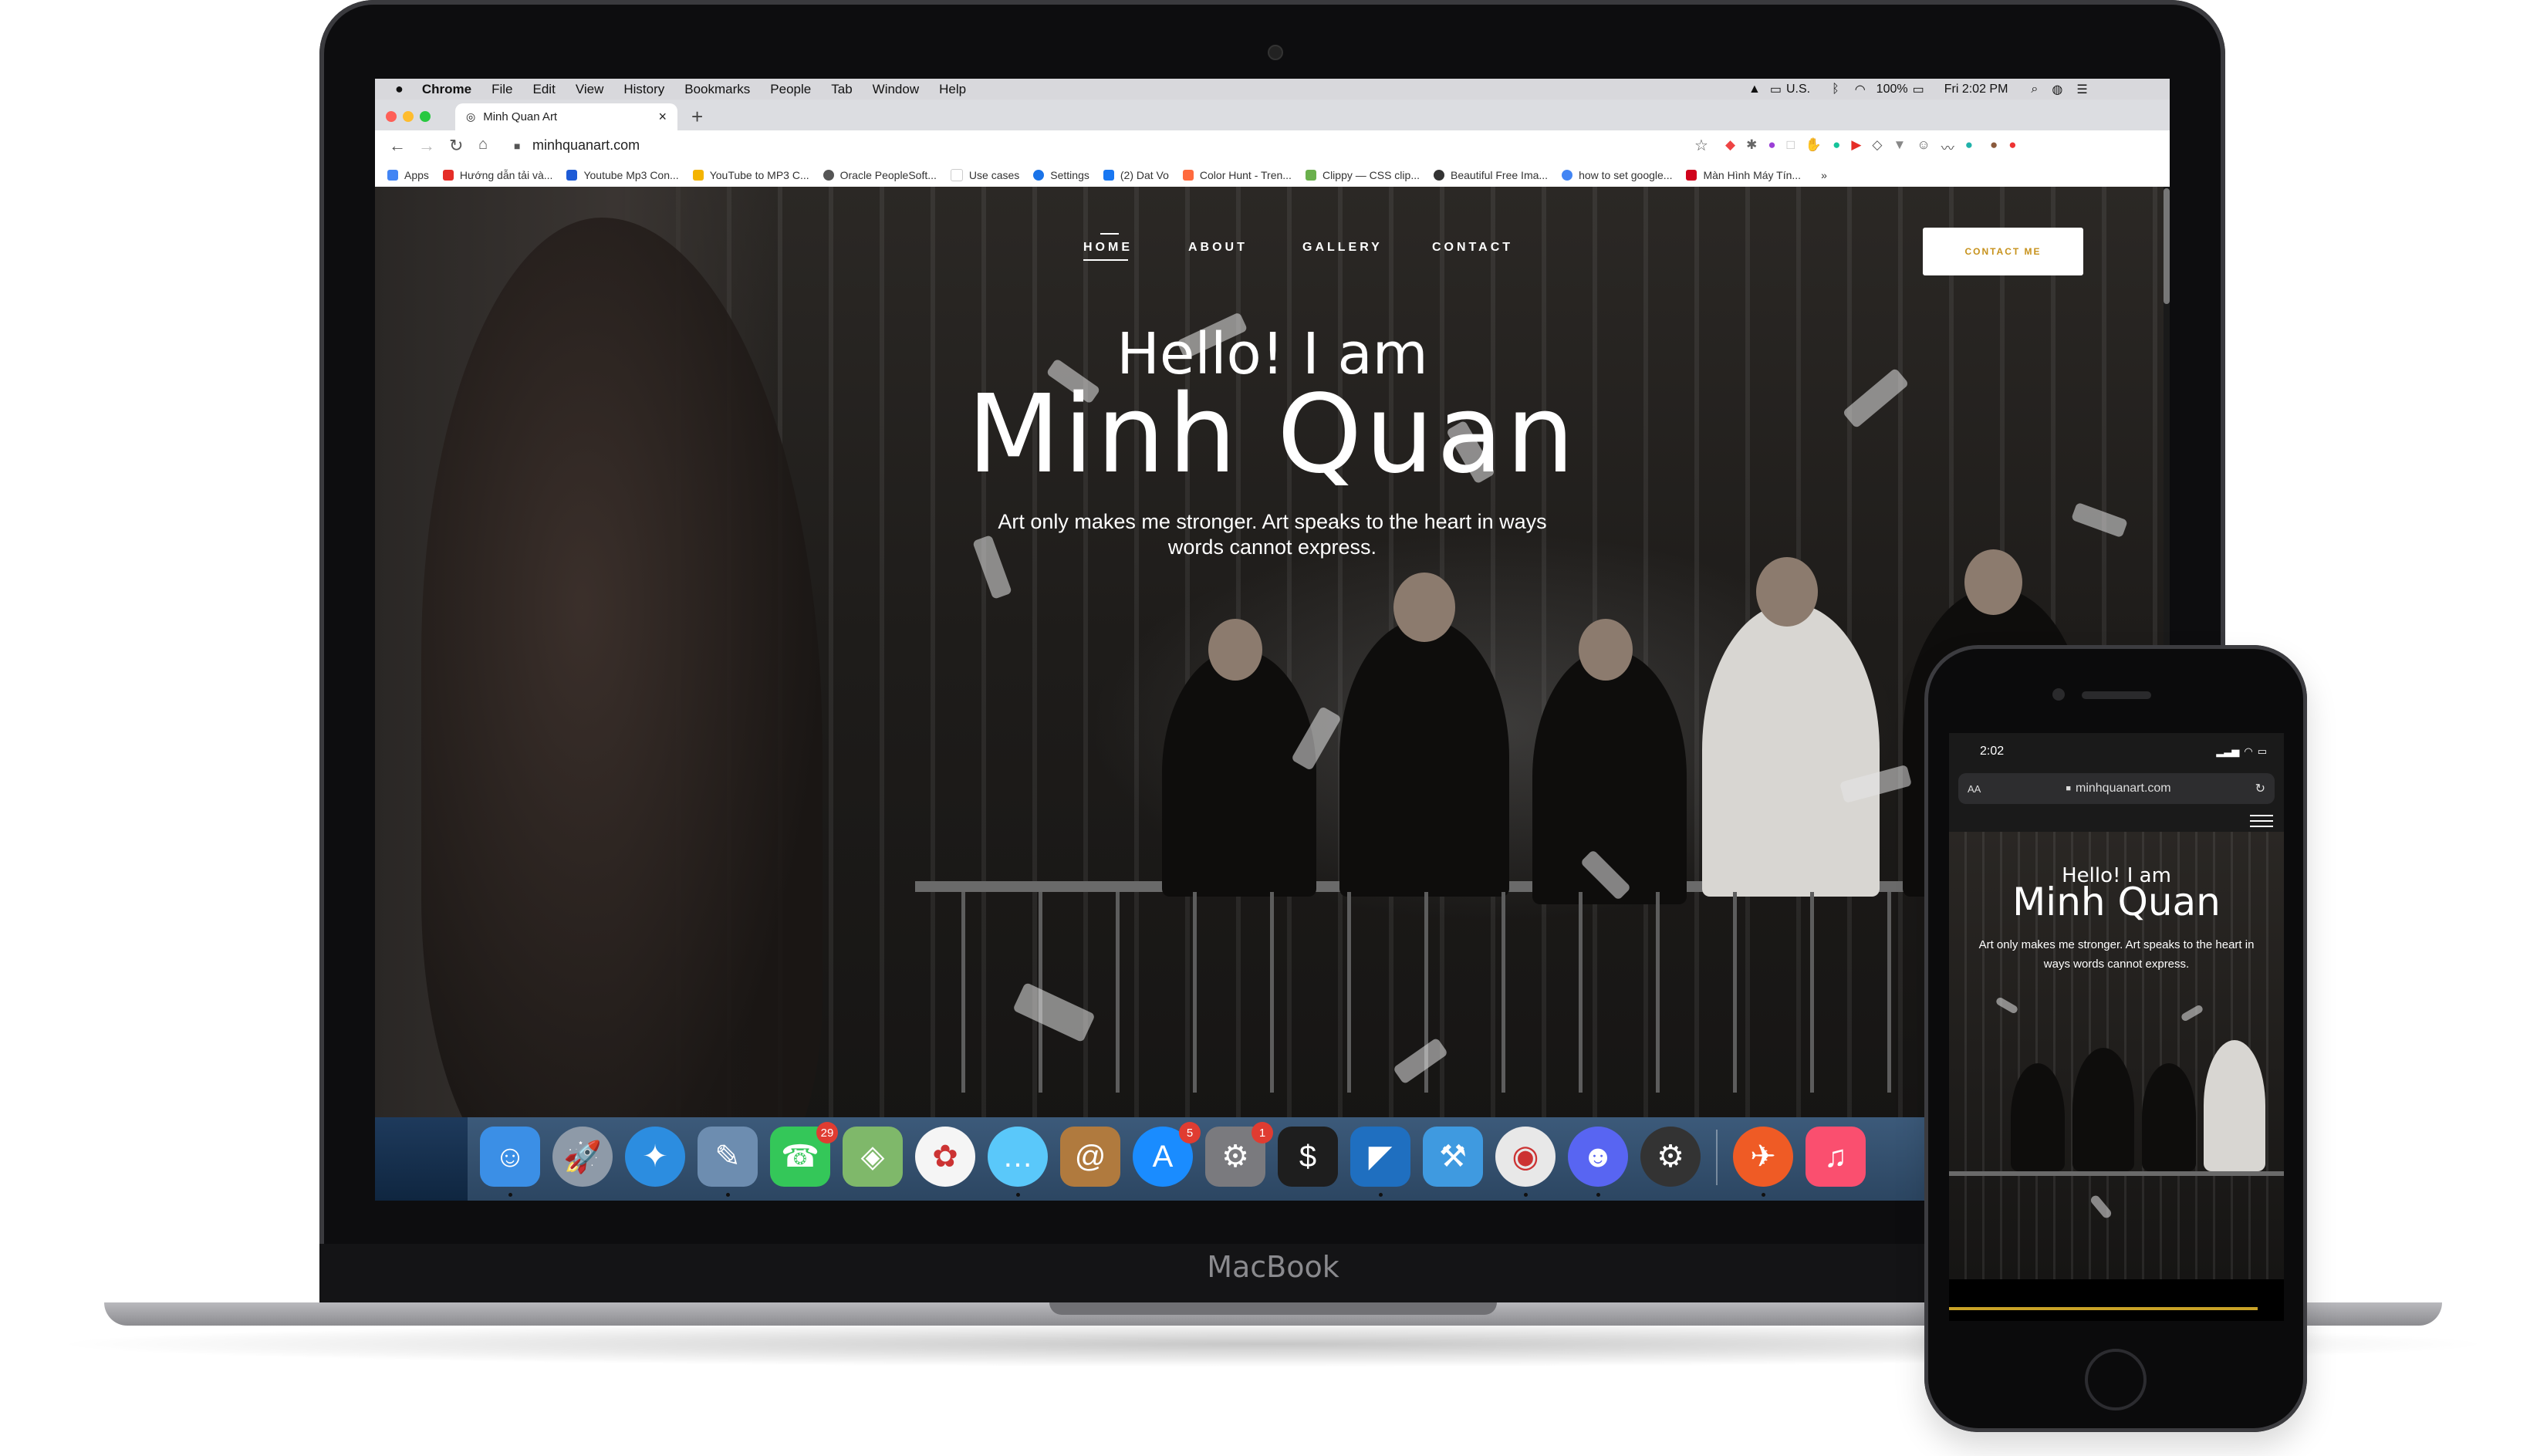 The image size is (2547, 1456). What do you see at coordinates (1308, 1157) in the screenshot?
I see `terminal-icon: $` at bounding box center [1308, 1157].